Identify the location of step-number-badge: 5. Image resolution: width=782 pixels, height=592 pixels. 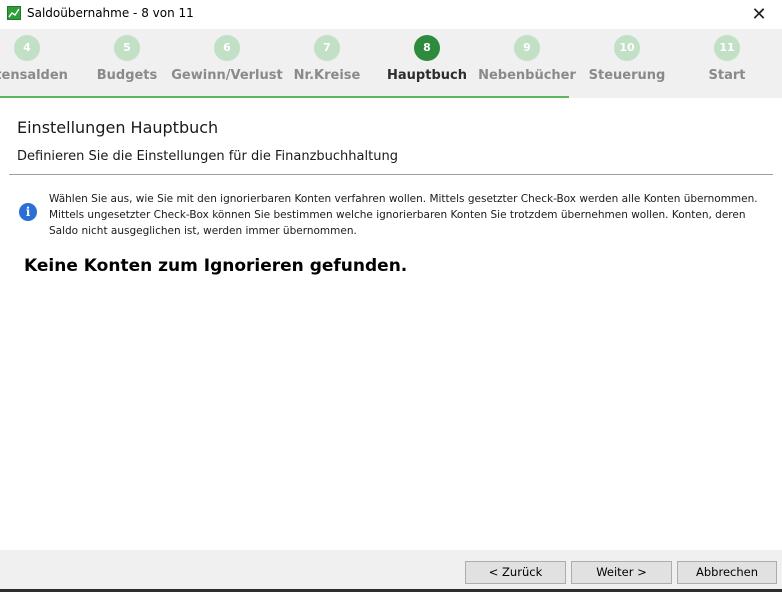
(127, 48).